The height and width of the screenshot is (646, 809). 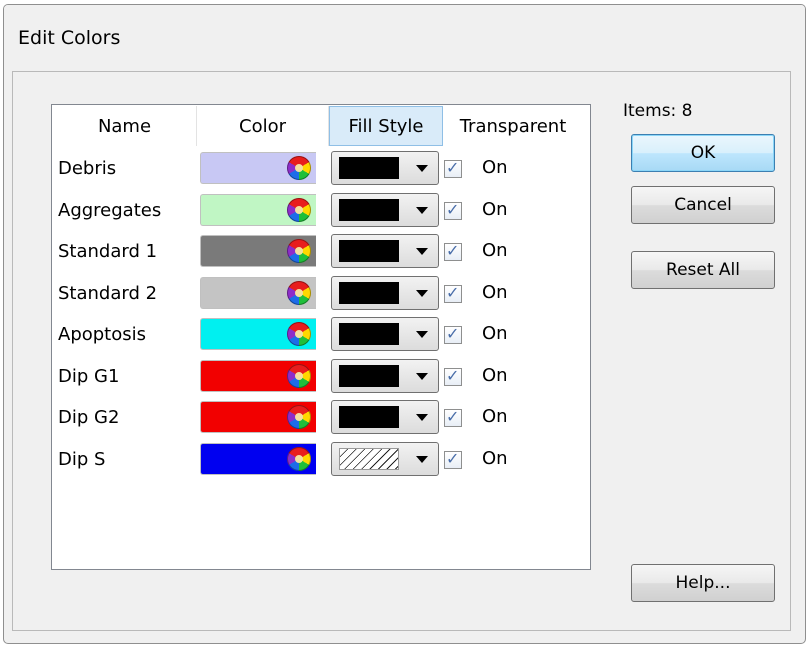 I want to click on items-count: Items: 8, so click(x=658, y=111).